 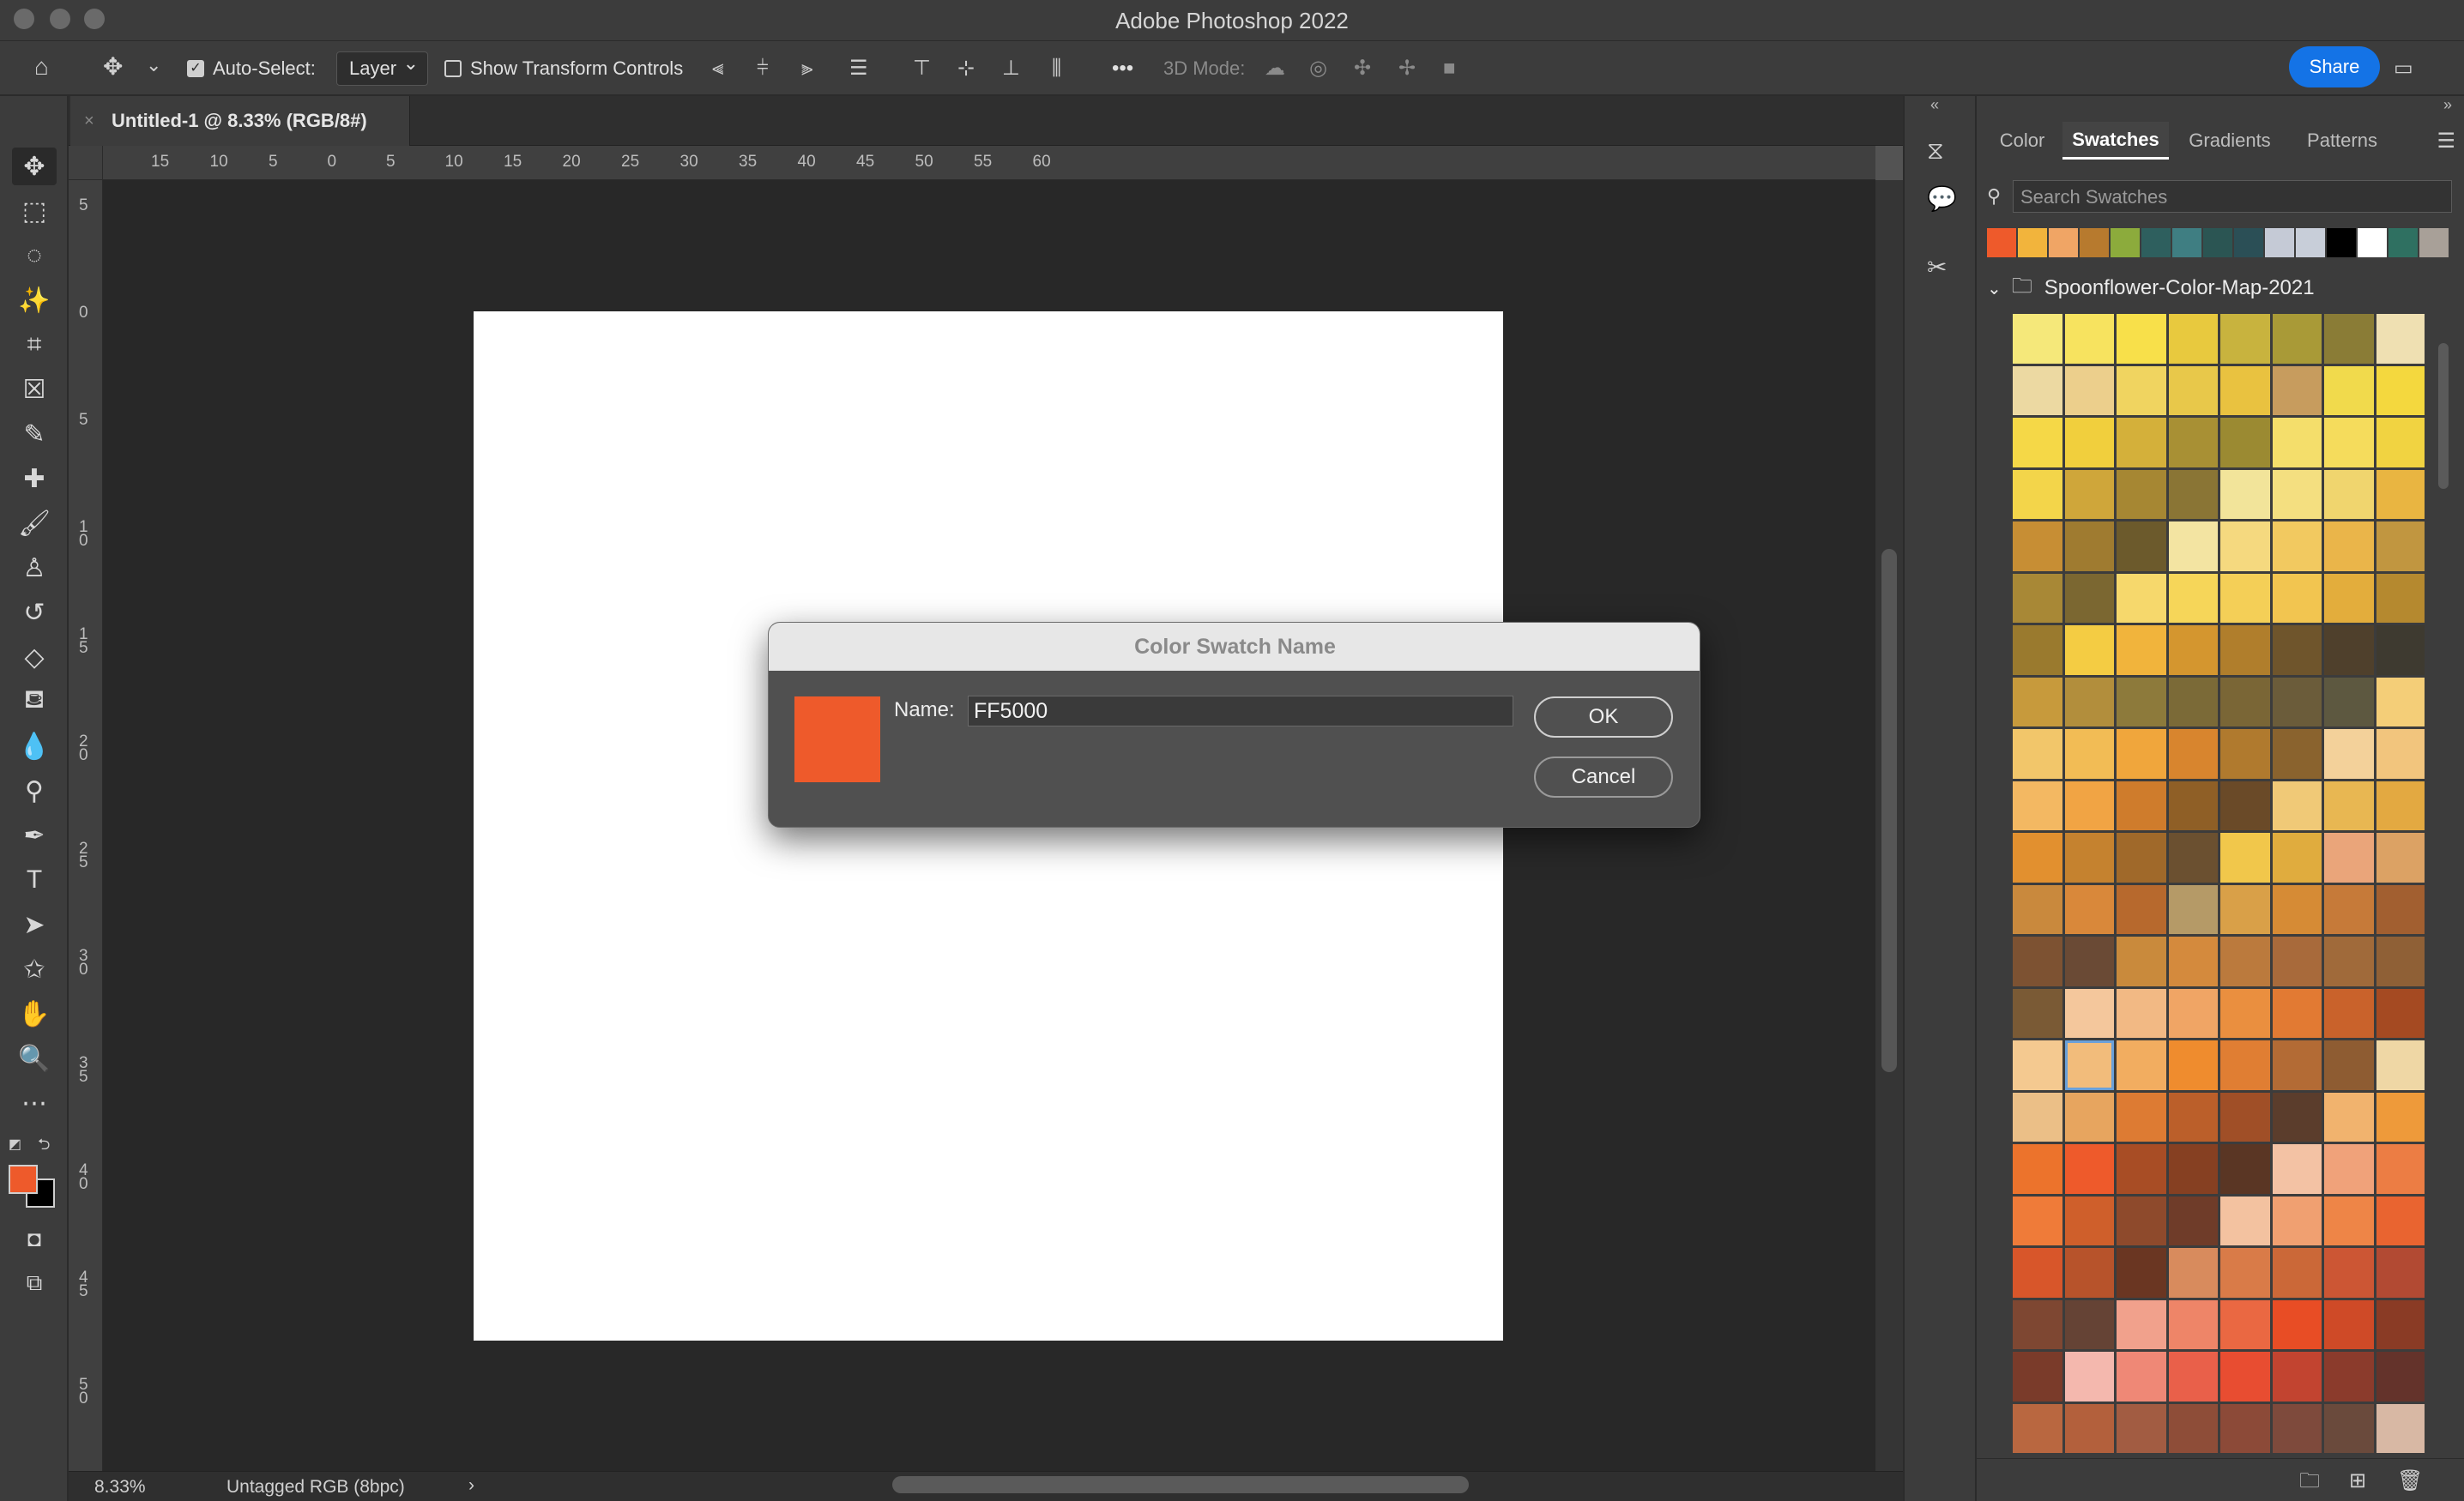 What do you see at coordinates (44, 1147) in the screenshot?
I see `swap-colors-icon: ⮌` at bounding box center [44, 1147].